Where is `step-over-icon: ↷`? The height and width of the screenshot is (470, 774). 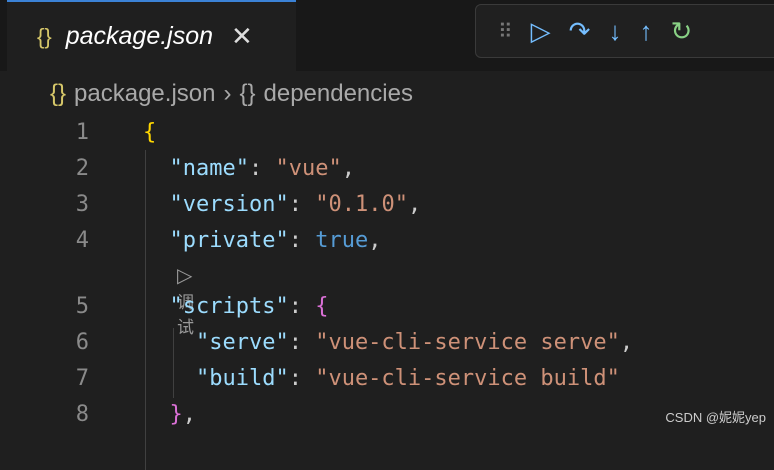 step-over-icon: ↷ is located at coordinates (580, 31).